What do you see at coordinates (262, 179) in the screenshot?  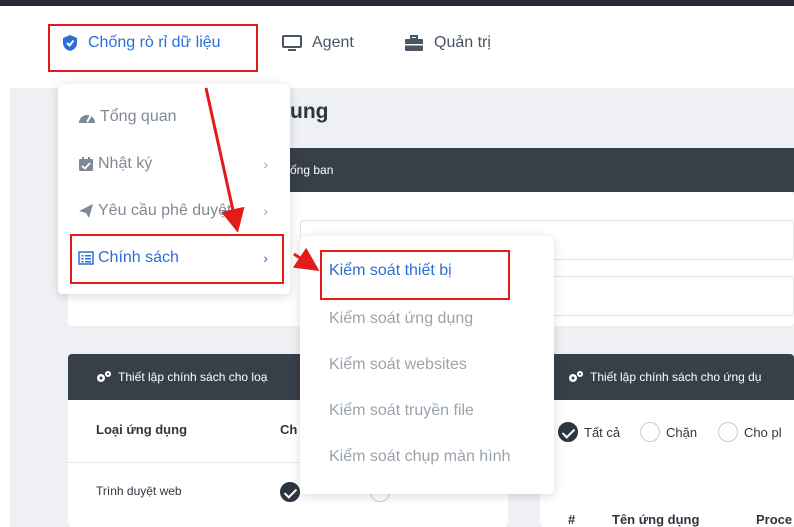 I see `annotation-arrows` at bounding box center [262, 179].